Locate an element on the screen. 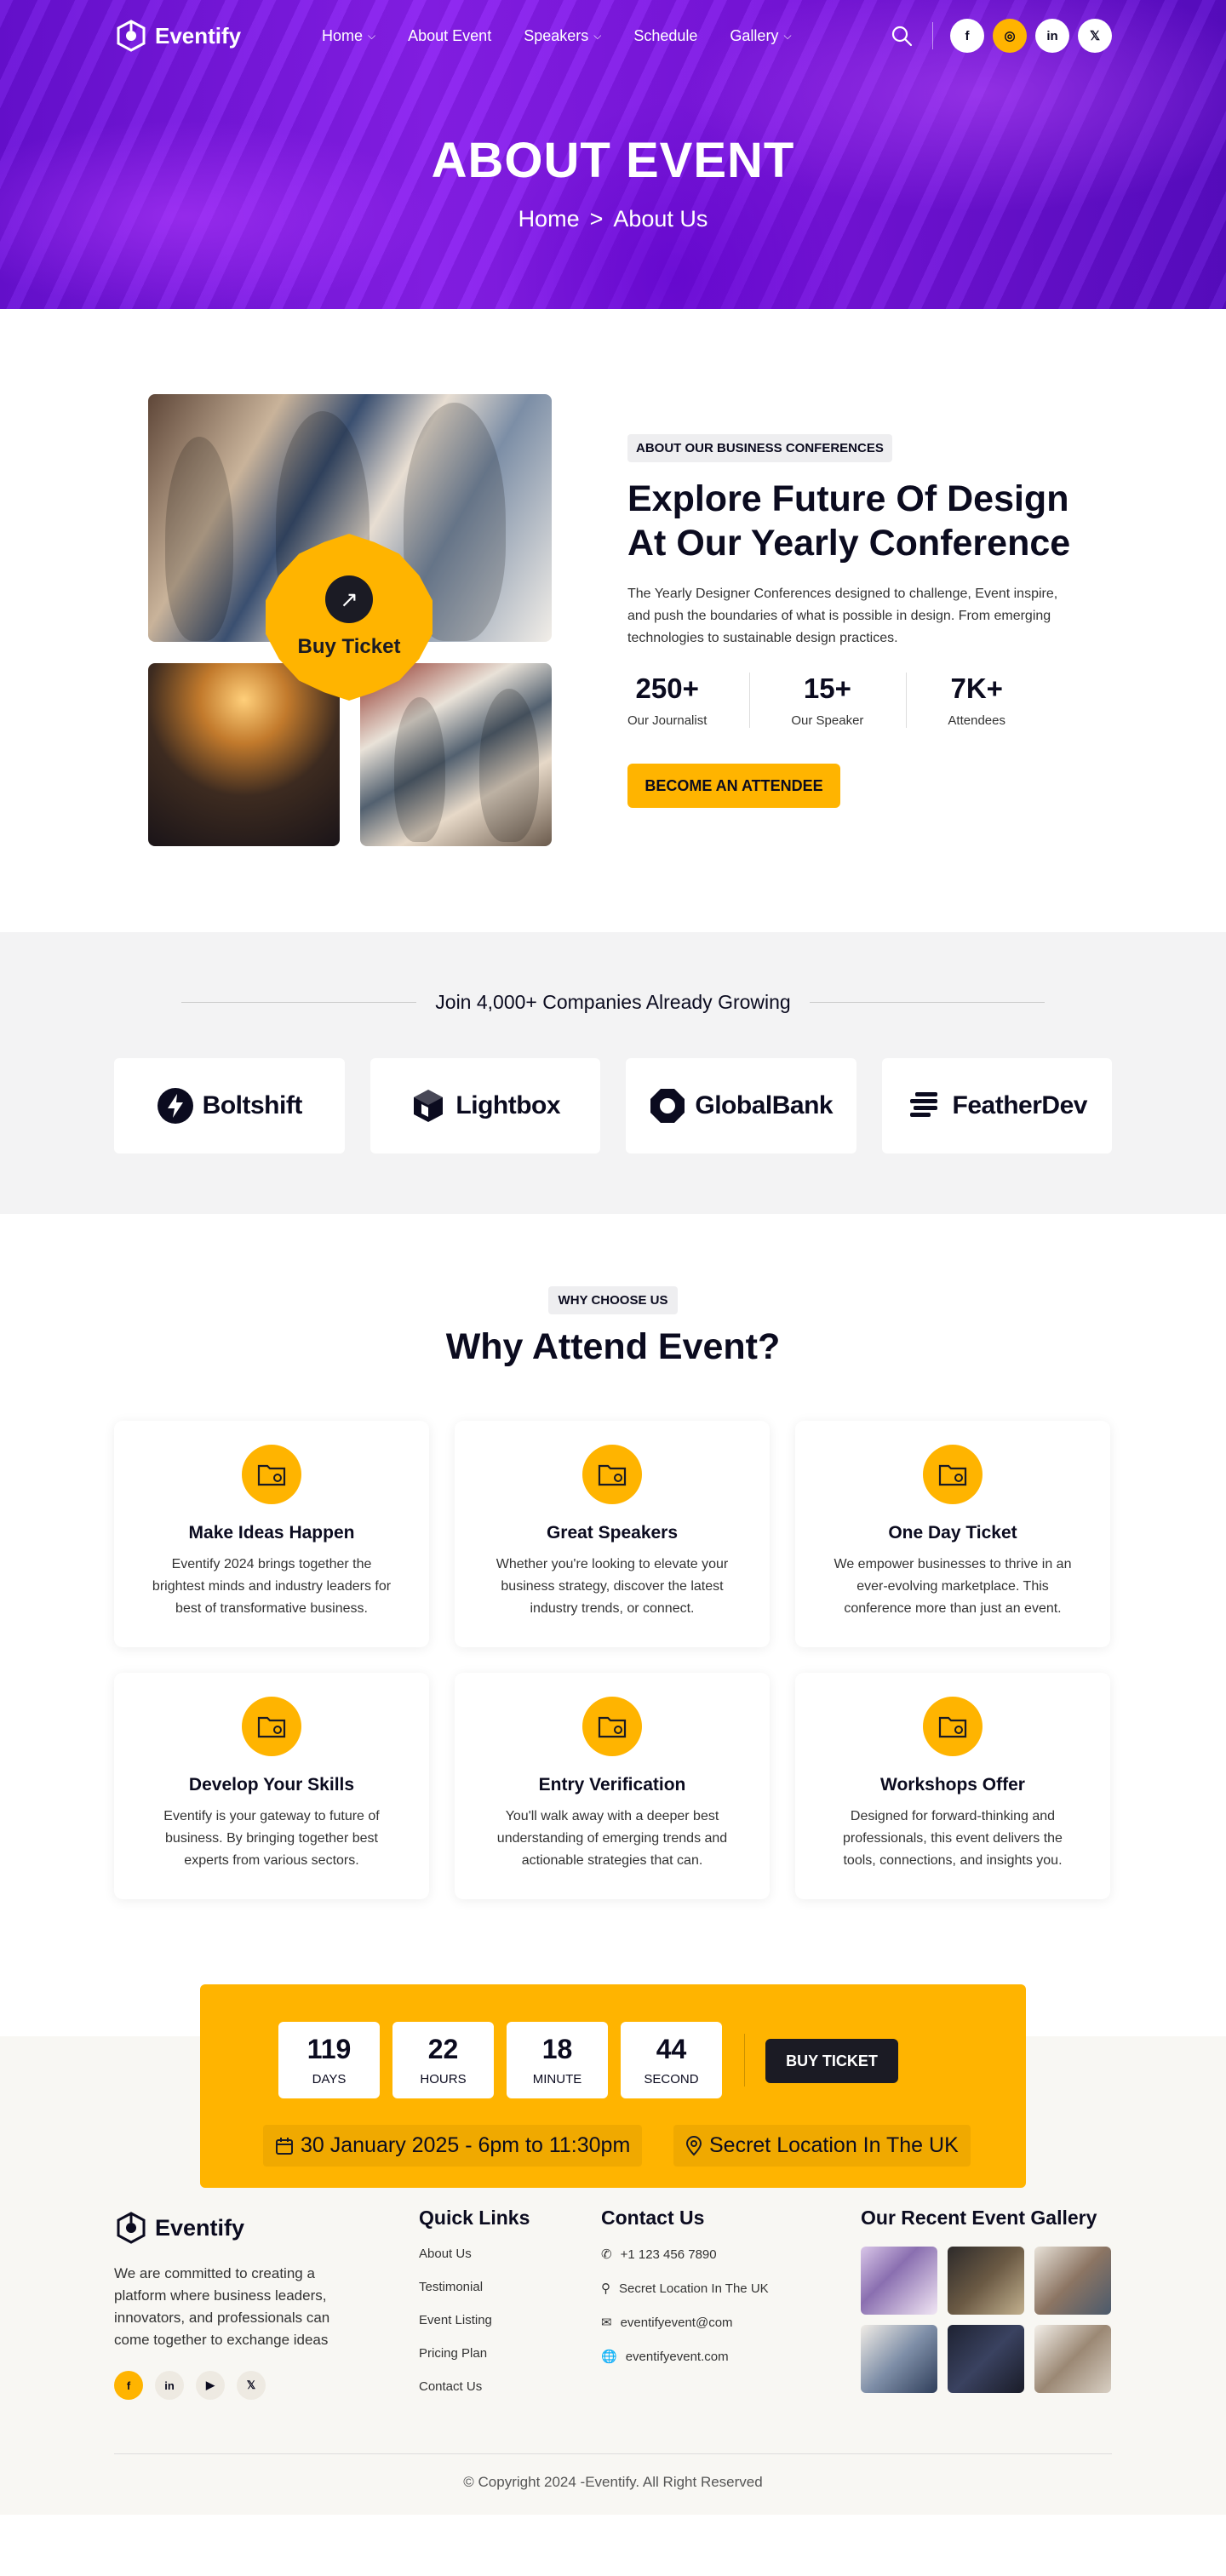 This screenshot has width=1226, height=2576. conference-photo-audience is located at coordinates (244, 754).